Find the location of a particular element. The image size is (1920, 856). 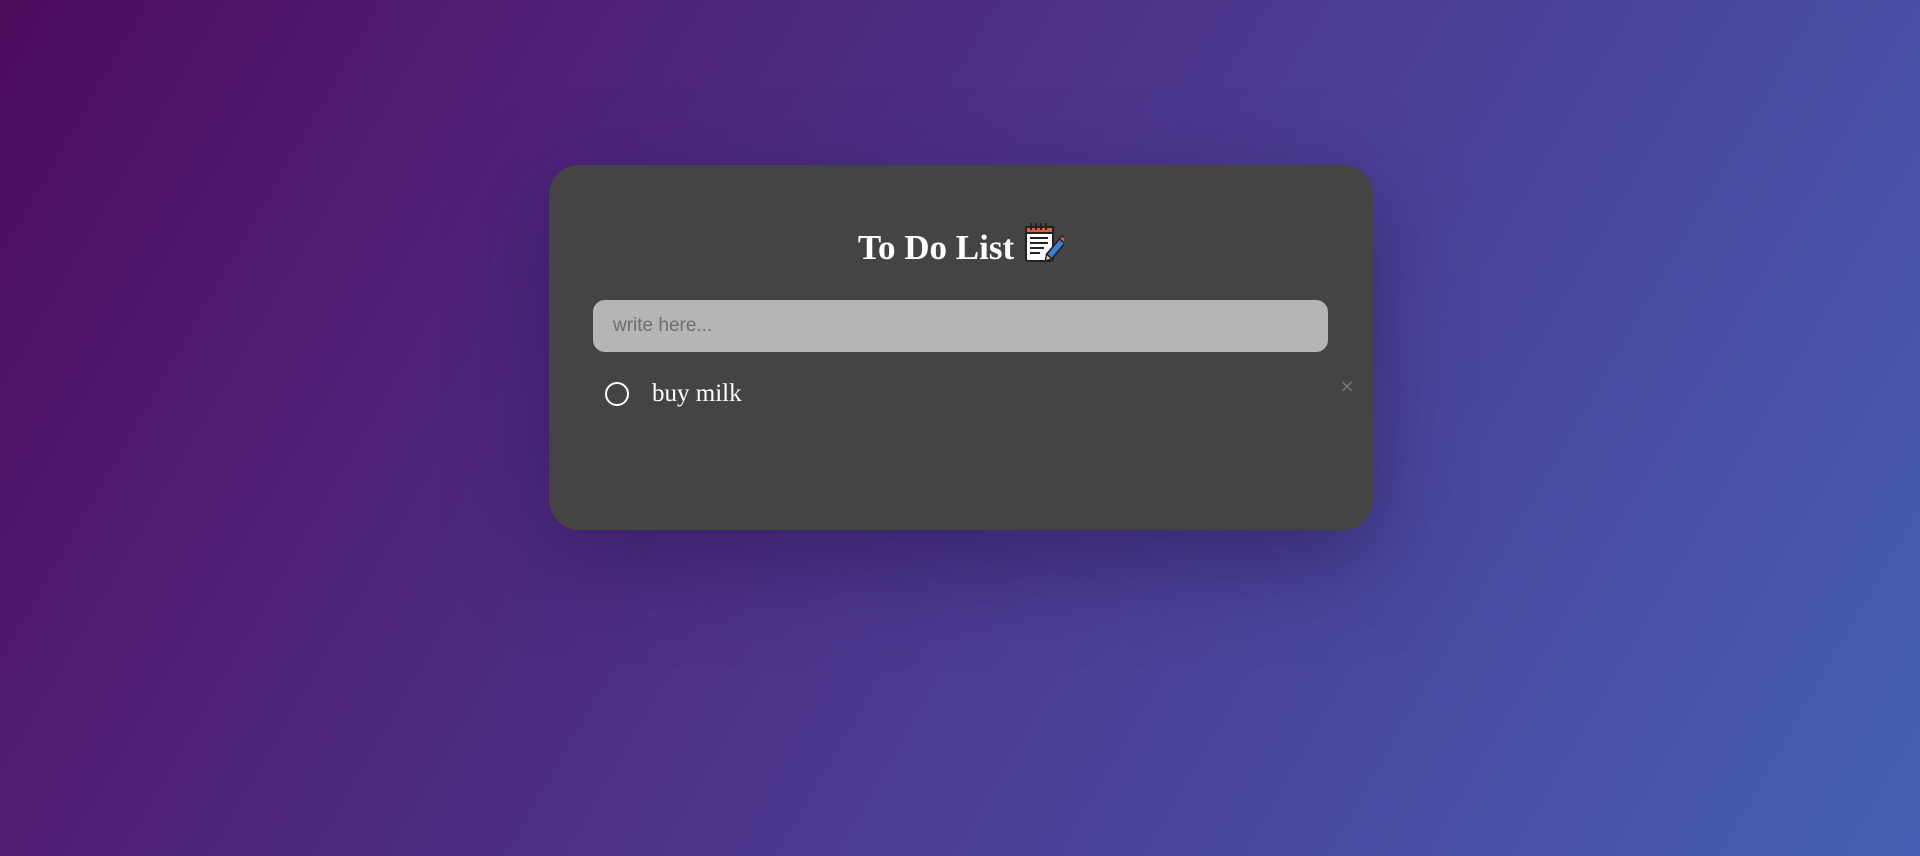

todo-input is located at coordinates (960, 326).